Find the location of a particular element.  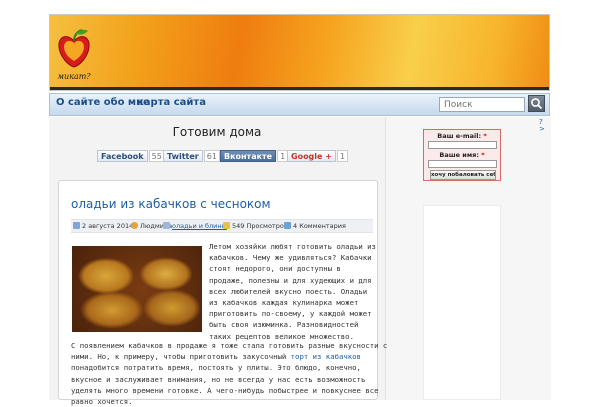

email-field is located at coordinates (462, 145).